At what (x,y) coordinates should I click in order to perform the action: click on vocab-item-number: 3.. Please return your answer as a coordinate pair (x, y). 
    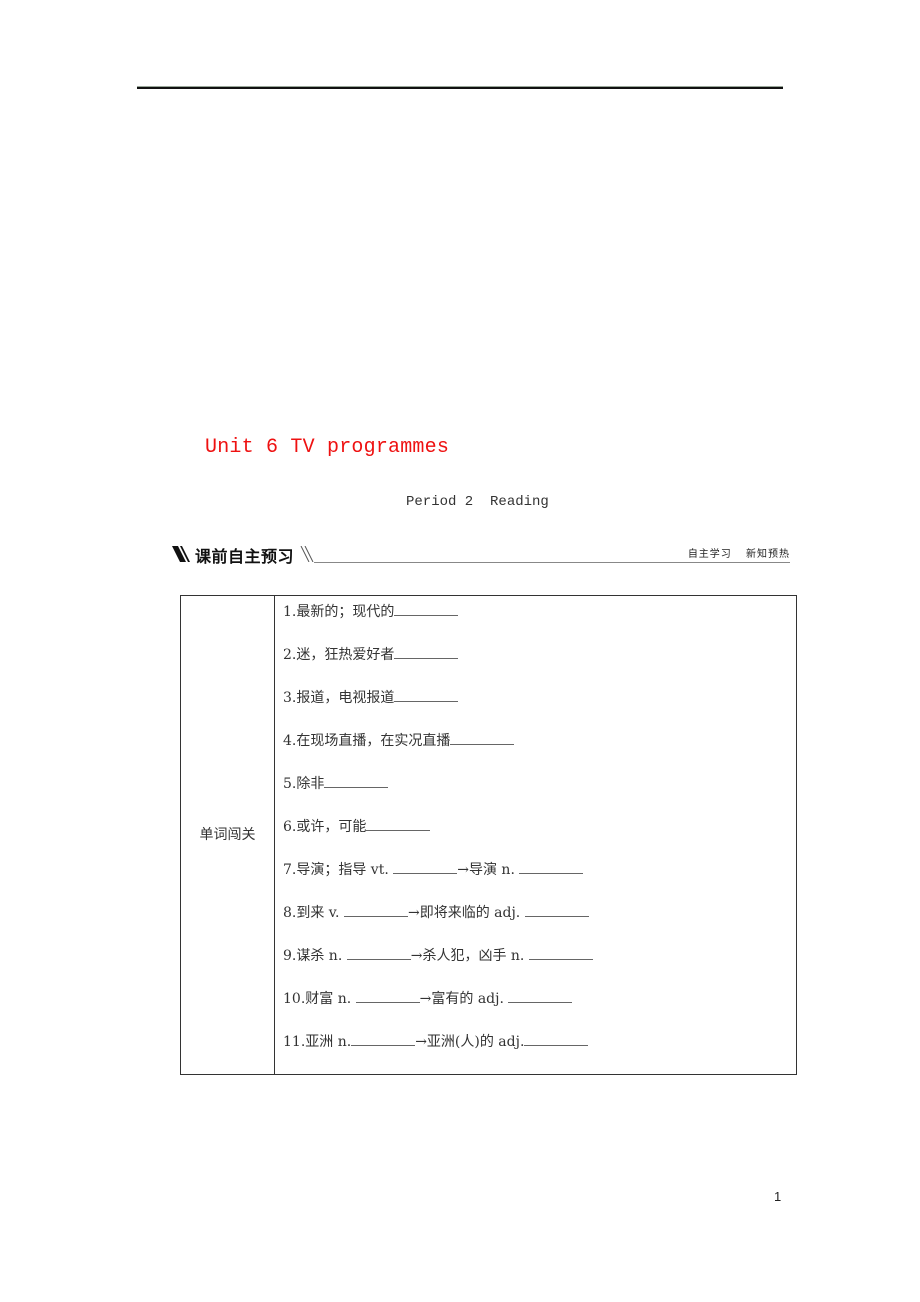
    Looking at the image, I should click on (290, 698).